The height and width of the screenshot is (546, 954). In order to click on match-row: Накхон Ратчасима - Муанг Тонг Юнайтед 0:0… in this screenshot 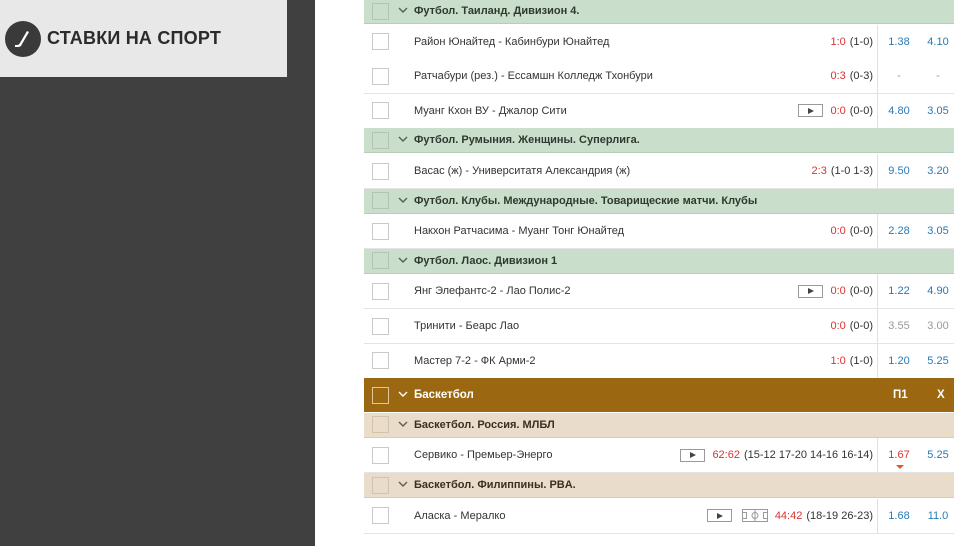, I will do `click(659, 232)`.